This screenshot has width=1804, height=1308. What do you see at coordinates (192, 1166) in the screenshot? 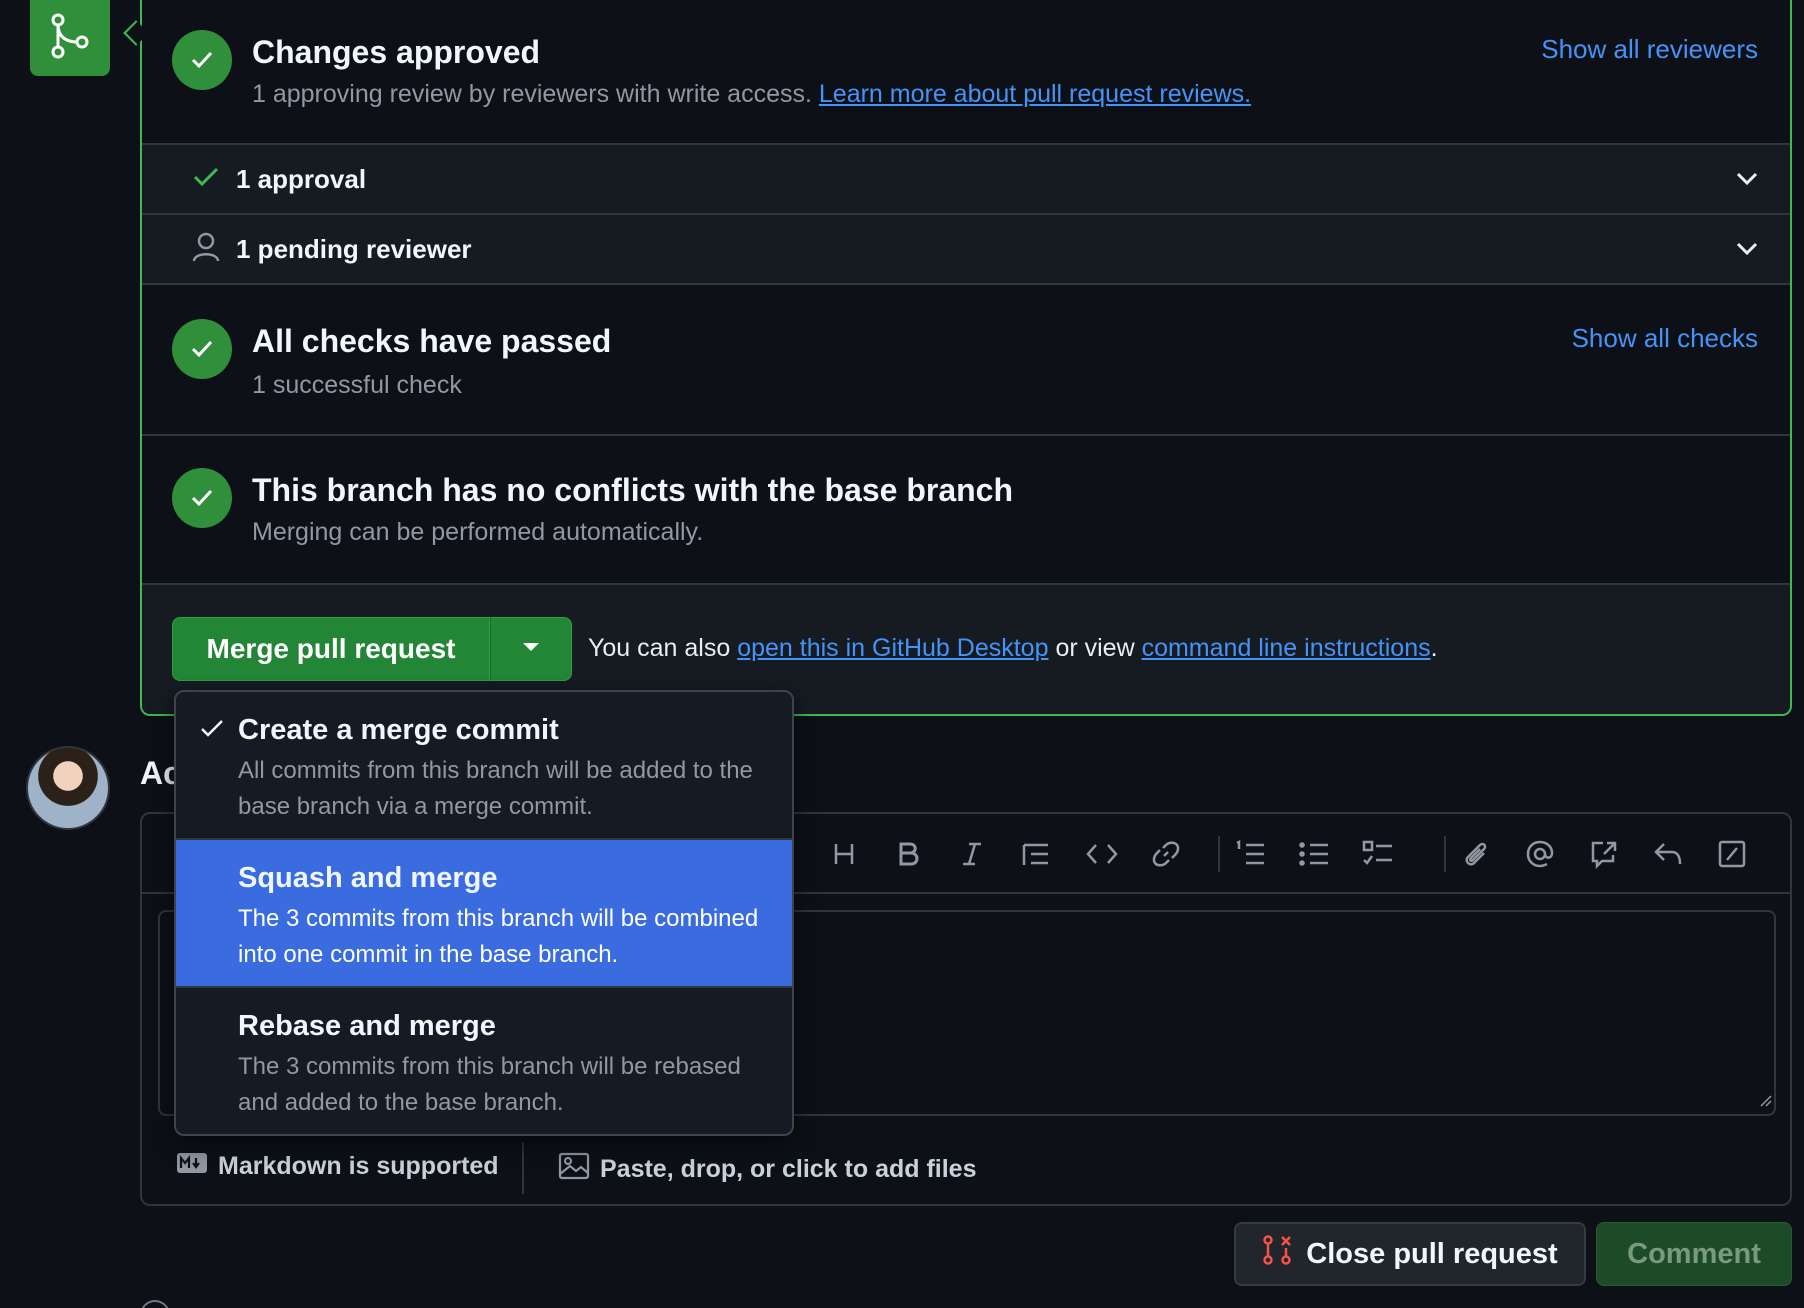
I see `markdown-icon` at bounding box center [192, 1166].